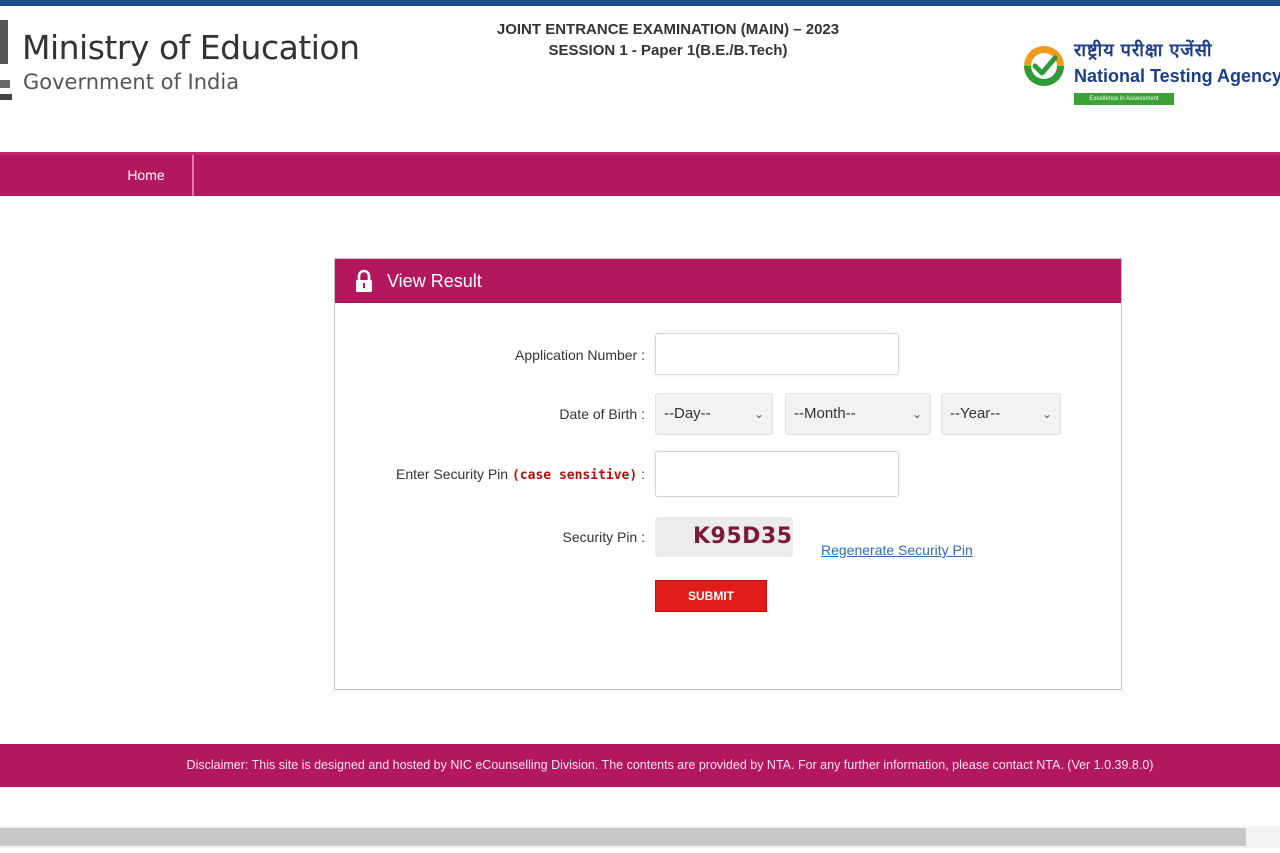  Describe the element at coordinates (743, 536) in the screenshot. I see `captcha-text: K95D35` at that location.